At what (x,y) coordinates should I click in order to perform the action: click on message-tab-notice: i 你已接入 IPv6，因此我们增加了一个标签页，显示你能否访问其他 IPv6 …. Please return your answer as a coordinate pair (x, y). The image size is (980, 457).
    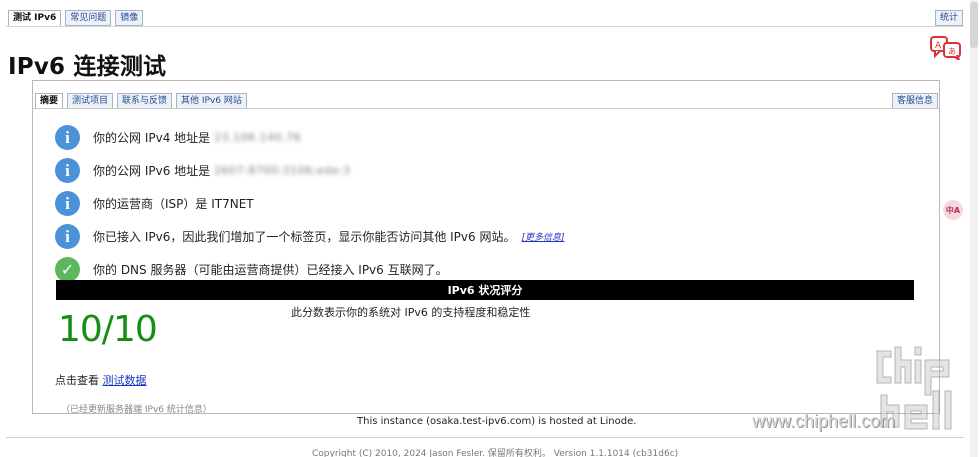
    Looking at the image, I should click on (310, 236).